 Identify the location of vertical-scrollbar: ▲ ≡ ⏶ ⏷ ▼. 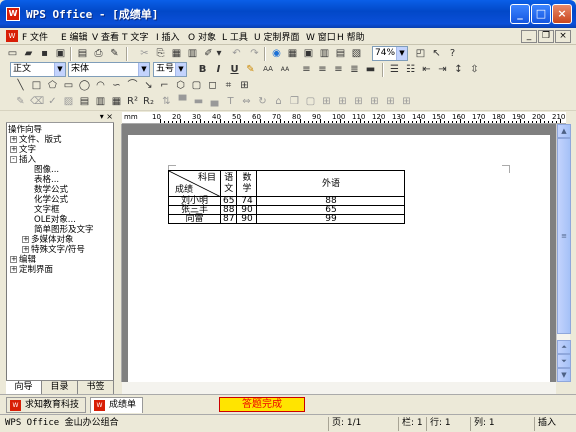
(563, 253).